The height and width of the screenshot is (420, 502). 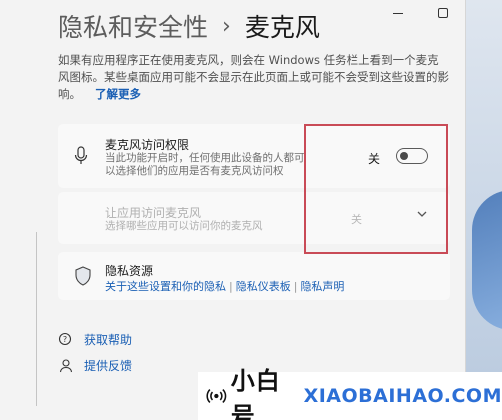 I want to click on privacy-title: 隐私资源, so click(x=129, y=271).